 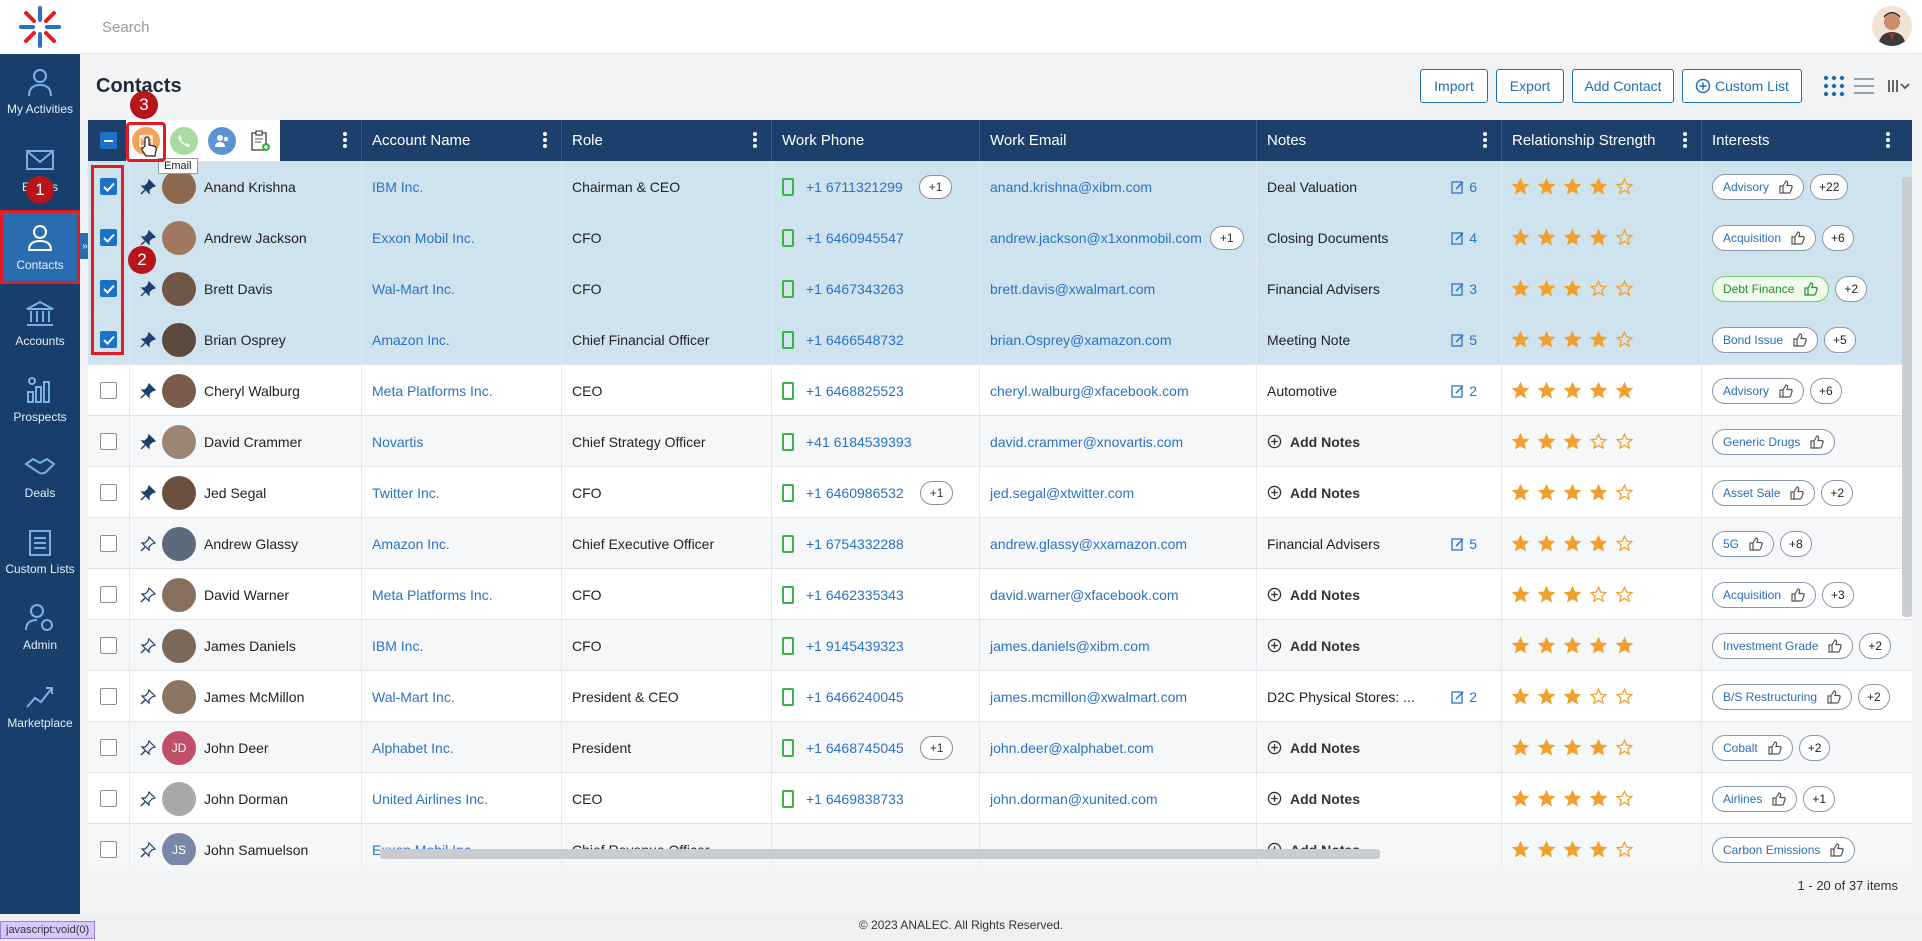 I want to click on email-link: brett.davis@xwalmart.com, so click(x=1072, y=289).